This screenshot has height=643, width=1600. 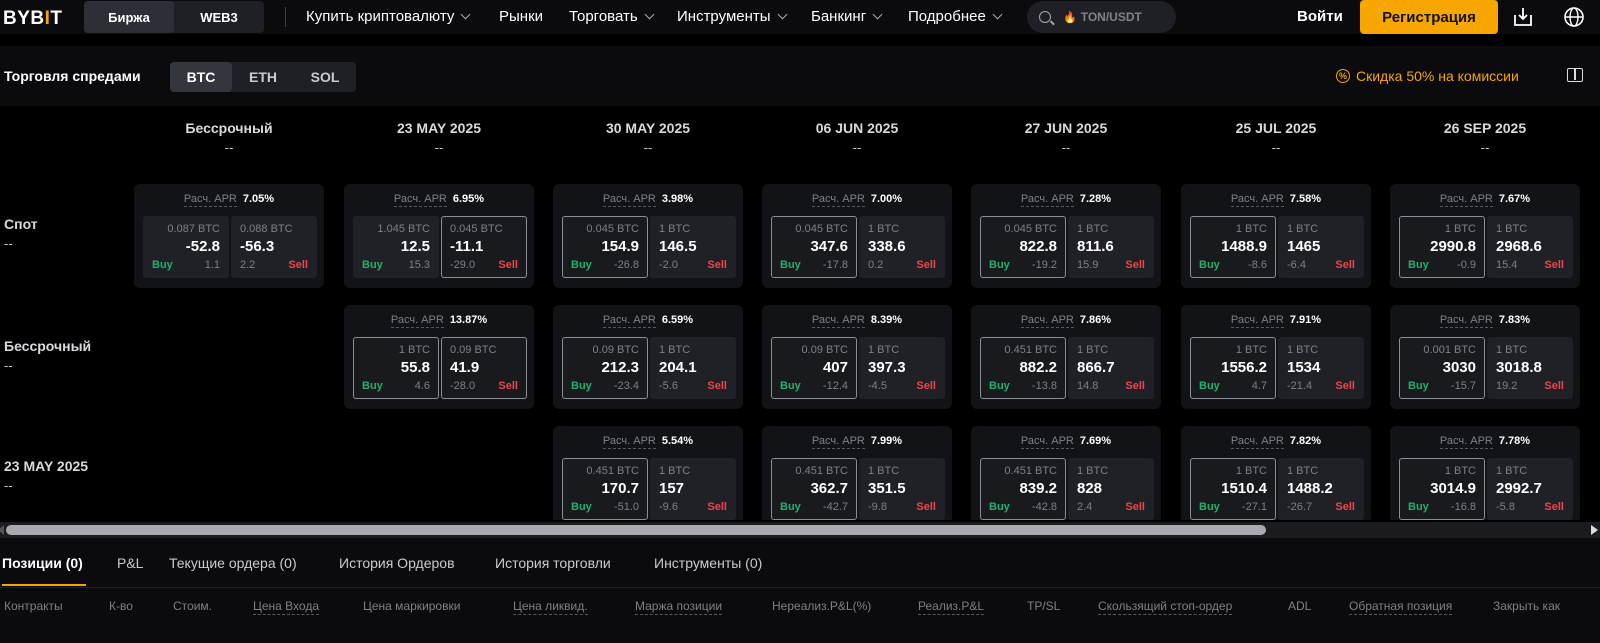 What do you see at coordinates (1429, 17) in the screenshot?
I see `register-button: Регистрация` at bounding box center [1429, 17].